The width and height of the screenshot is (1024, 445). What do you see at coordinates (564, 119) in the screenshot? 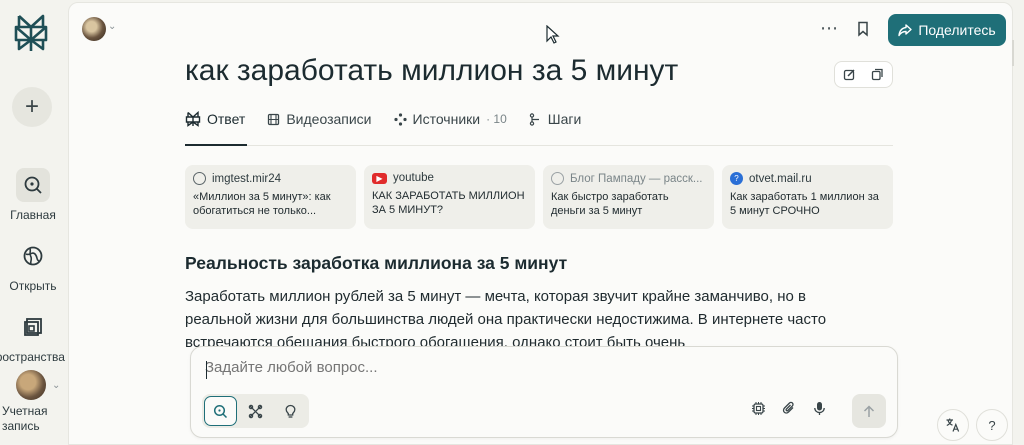
I see `tab-label: Шаги` at bounding box center [564, 119].